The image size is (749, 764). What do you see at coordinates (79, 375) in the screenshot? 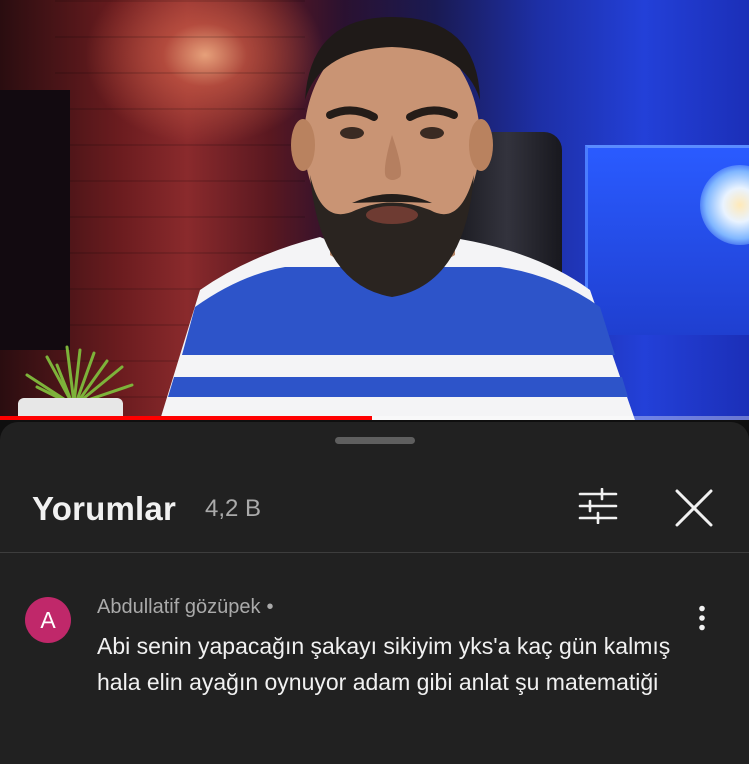
I see `plant-decoration` at bounding box center [79, 375].